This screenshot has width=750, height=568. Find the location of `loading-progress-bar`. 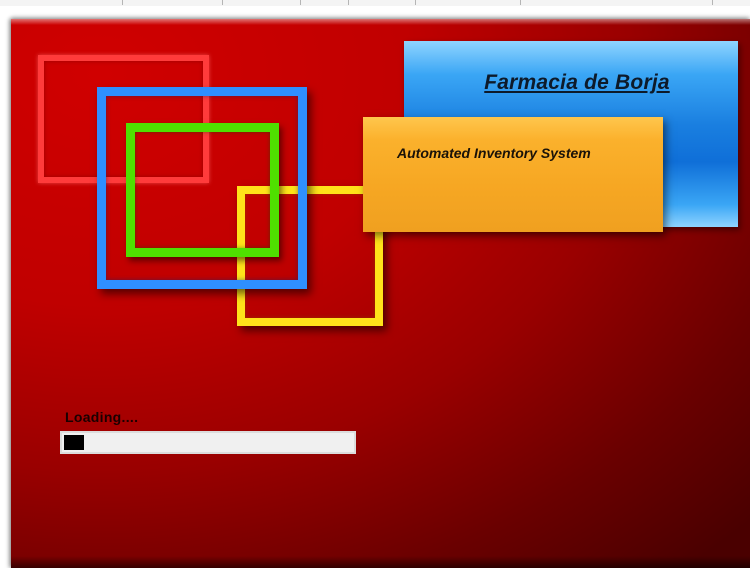

loading-progress-bar is located at coordinates (208, 442).